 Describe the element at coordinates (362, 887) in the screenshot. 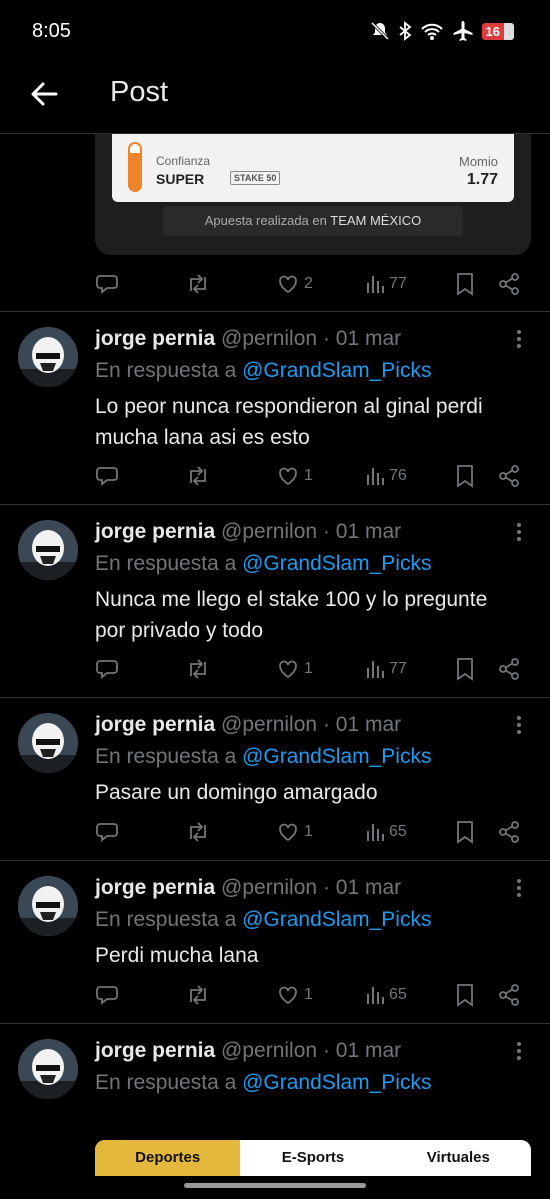

I see `post-date: · 01 mar` at that location.